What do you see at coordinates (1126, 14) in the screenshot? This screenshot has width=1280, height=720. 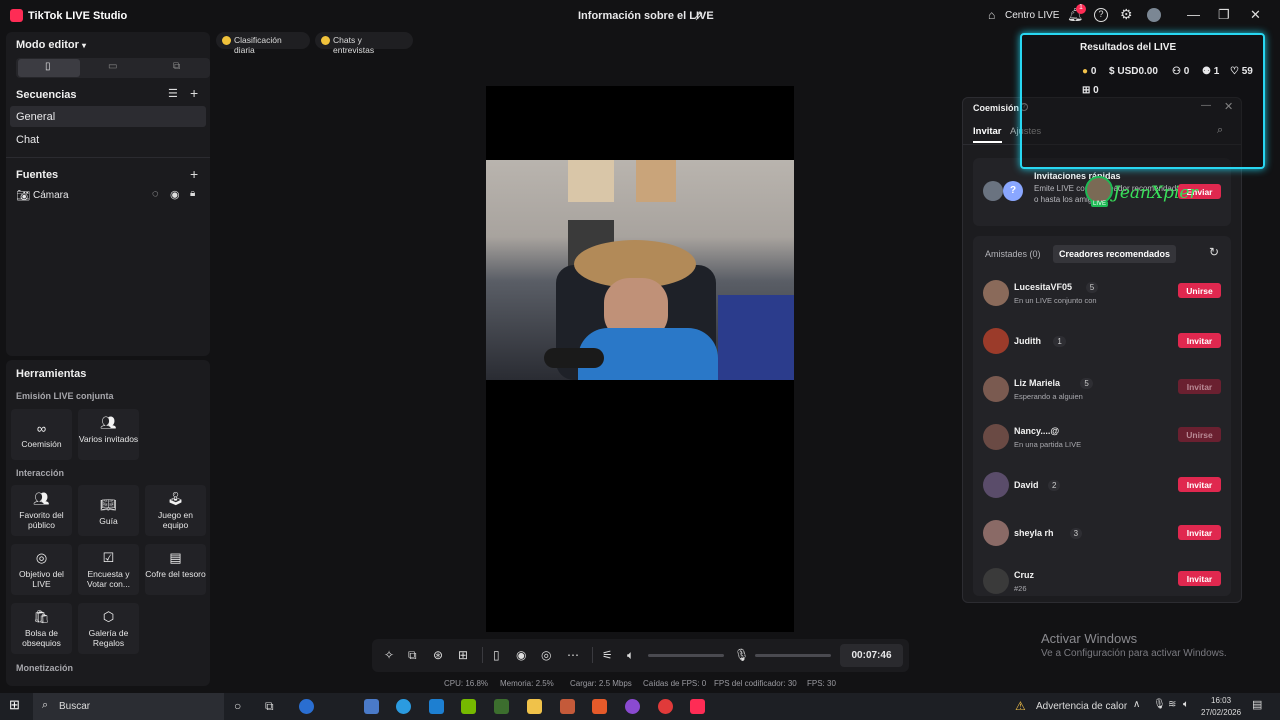 I see `gear-icon: ⚙` at bounding box center [1126, 14].